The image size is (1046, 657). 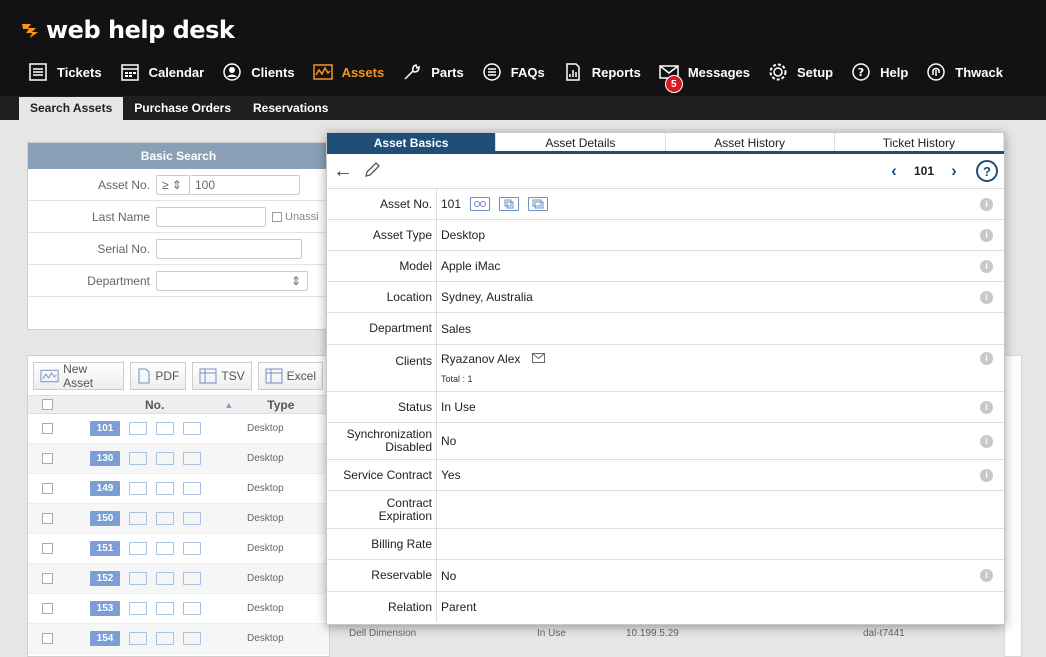 What do you see at coordinates (412, 142) in the screenshot?
I see `tab-asset-basics: Asset Basics` at bounding box center [412, 142].